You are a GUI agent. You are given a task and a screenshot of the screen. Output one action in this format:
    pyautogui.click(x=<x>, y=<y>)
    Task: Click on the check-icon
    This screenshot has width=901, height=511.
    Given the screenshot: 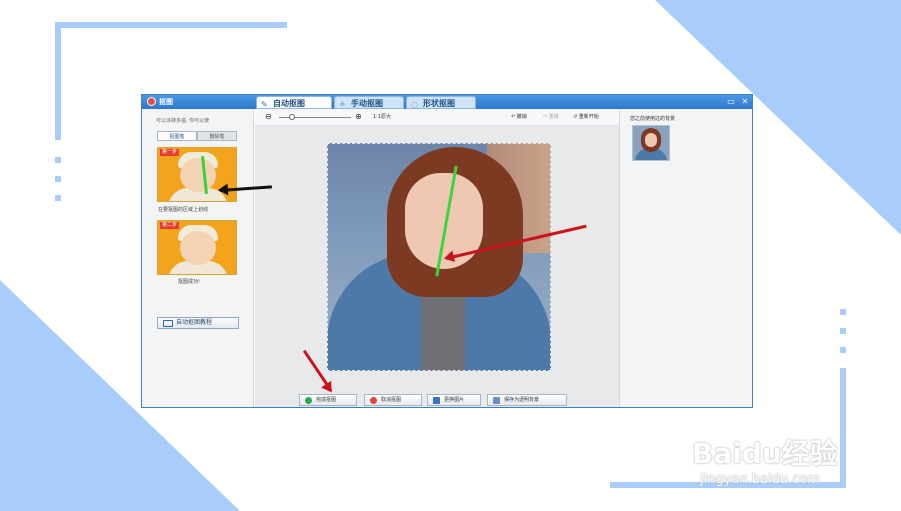 What is the action you would take?
    pyautogui.click(x=308, y=400)
    